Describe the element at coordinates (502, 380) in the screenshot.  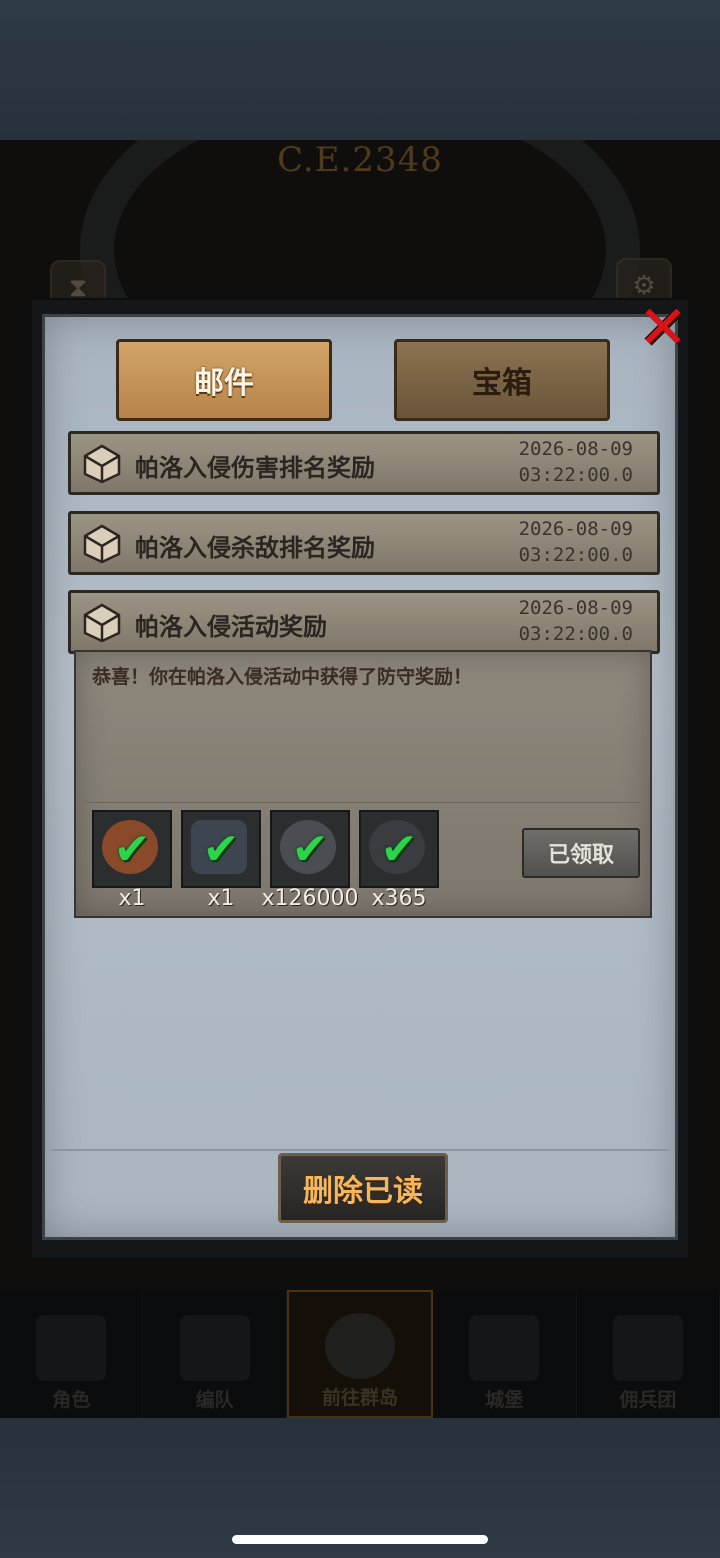
I see `tab-chest: 宝箱` at that location.